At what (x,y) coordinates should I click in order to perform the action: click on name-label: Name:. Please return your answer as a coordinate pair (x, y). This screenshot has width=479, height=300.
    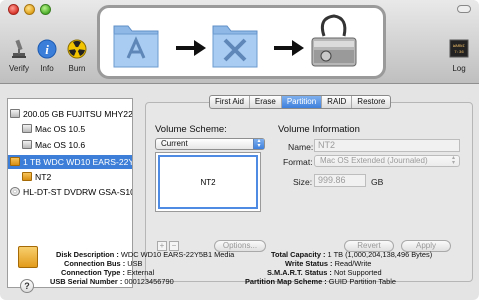
    Looking at the image, I should click on (301, 147).